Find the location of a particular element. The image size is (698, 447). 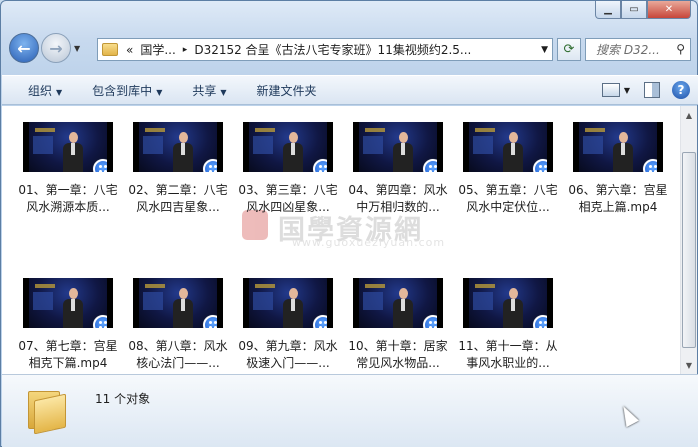

watermark-url: www.guoxueziyuan.com is located at coordinates (369, 242).